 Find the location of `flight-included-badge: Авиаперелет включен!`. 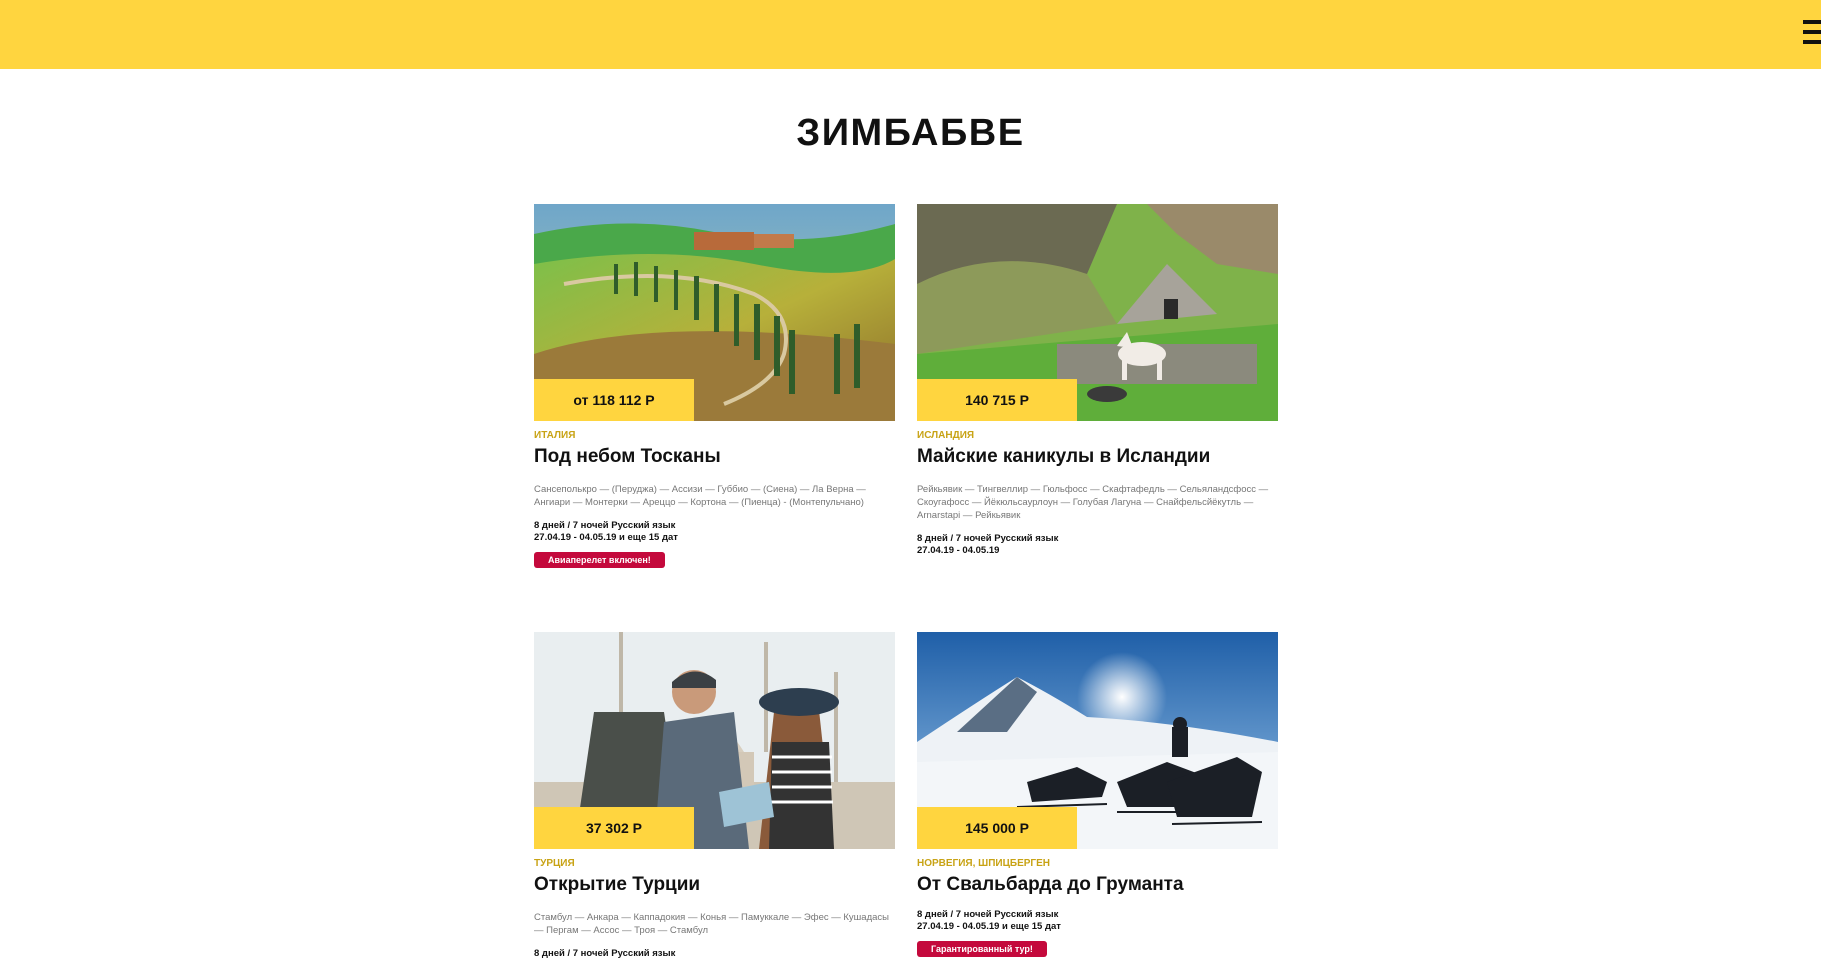

flight-included-badge: Авиаперелет включен! is located at coordinates (599, 560).